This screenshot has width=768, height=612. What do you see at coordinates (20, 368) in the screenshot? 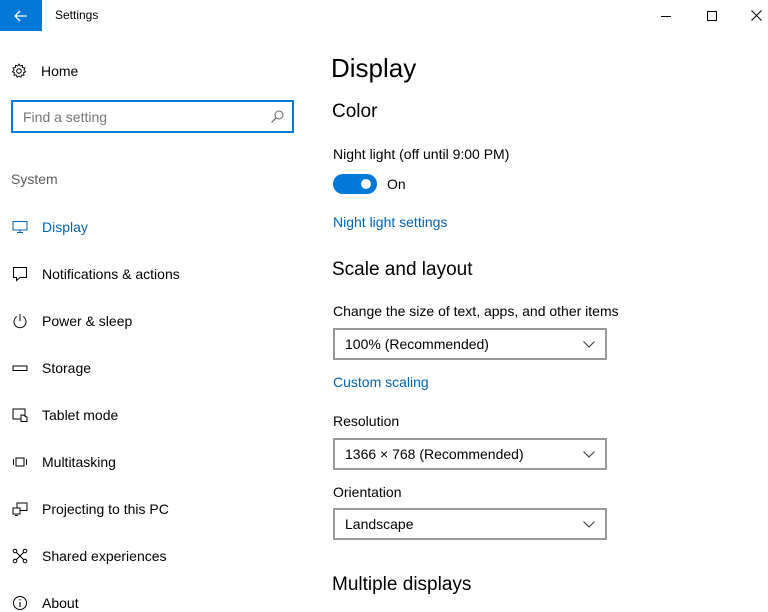
I see `storage-icon` at bounding box center [20, 368].